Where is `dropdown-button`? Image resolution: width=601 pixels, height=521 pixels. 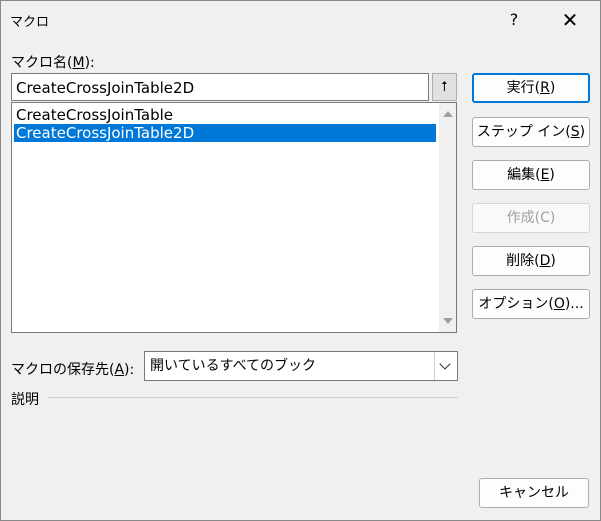 dropdown-button is located at coordinates (445, 366).